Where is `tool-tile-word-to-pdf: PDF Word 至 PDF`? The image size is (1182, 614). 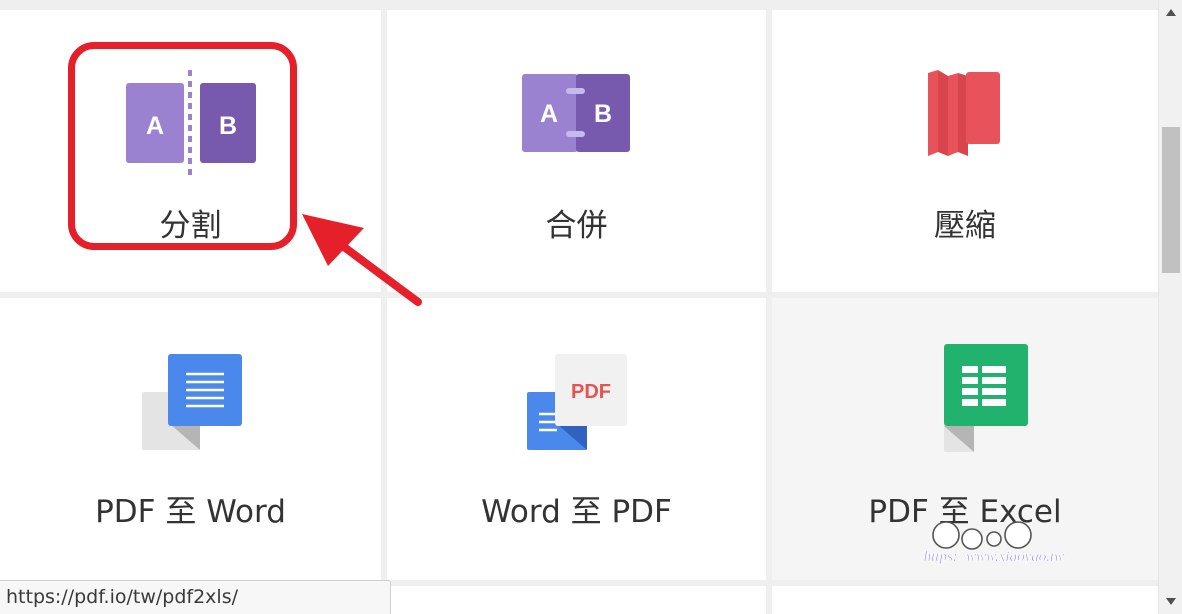 tool-tile-word-to-pdf: PDF Word 至 PDF is located at coordinates (576, 439).